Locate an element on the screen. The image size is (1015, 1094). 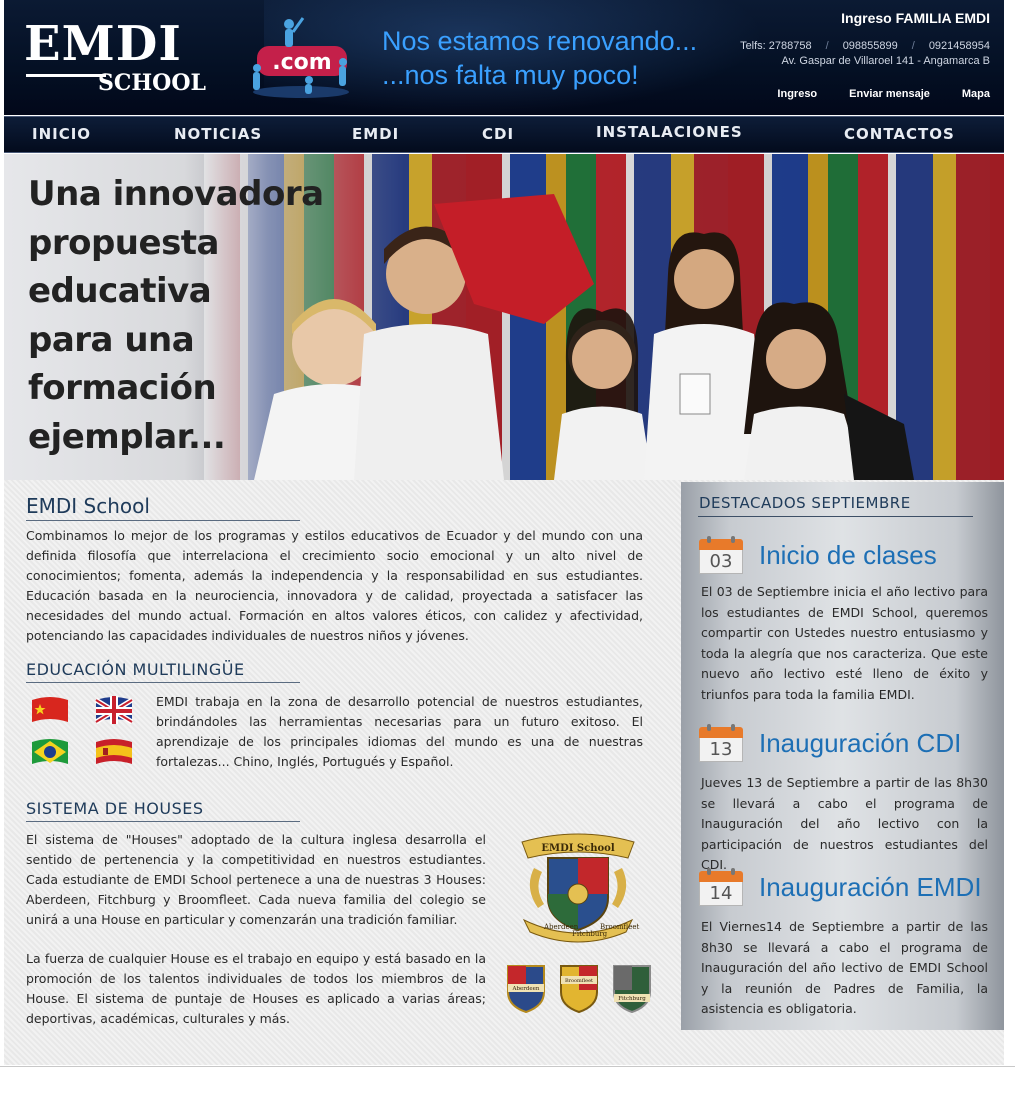
slogan-line-2: ...nos falta muy poco! is located at coordinates (510, 75).